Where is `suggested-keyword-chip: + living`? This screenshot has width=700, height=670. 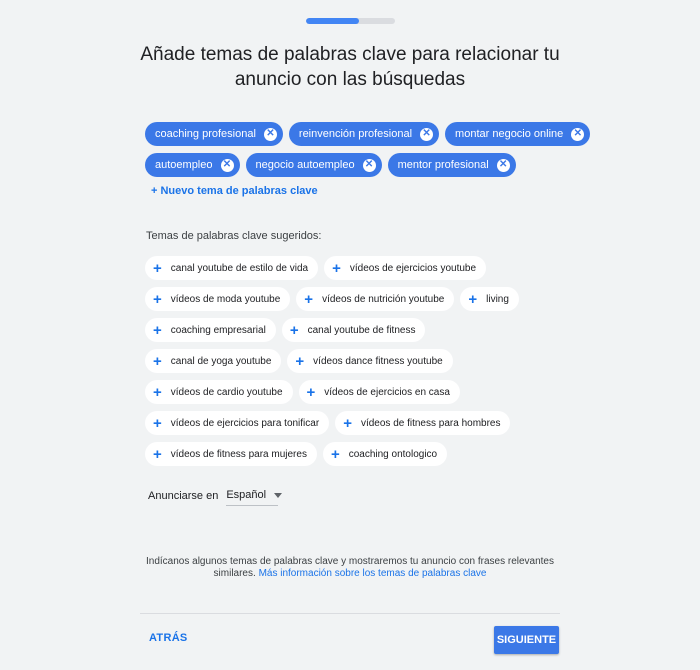
suggested-keyword-chip: + living is located at coordinates (489, 299).